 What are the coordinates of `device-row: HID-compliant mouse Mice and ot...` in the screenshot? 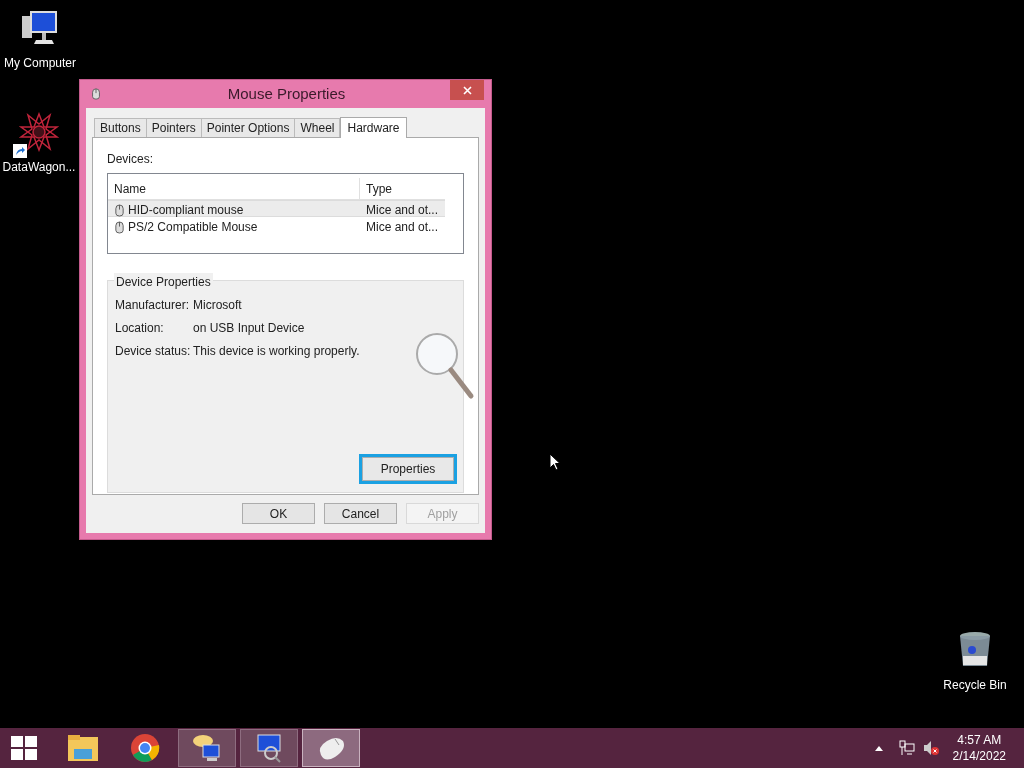 It's located at (276, 208).